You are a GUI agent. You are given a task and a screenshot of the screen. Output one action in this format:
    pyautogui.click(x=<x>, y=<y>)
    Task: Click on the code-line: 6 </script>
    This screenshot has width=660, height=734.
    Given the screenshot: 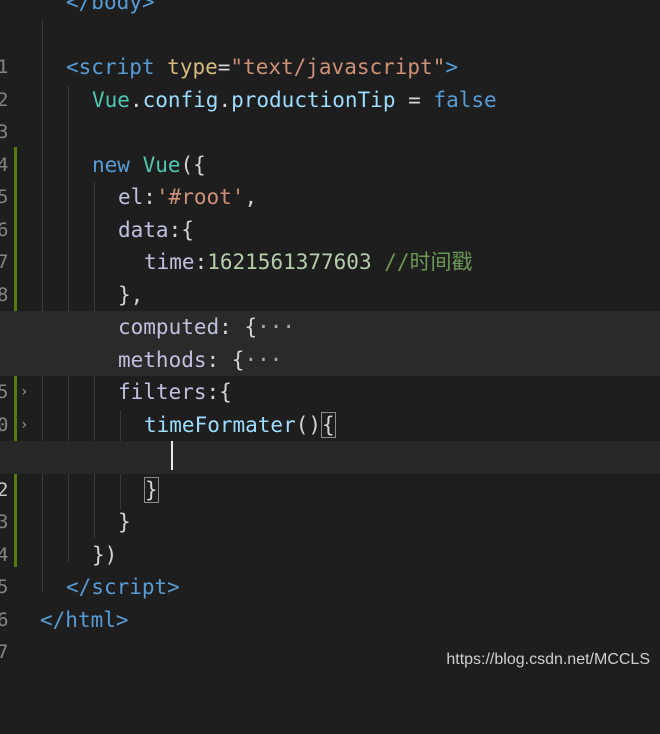 What is the action you would take?
    pyautogui.click(x=330, y=601)
    